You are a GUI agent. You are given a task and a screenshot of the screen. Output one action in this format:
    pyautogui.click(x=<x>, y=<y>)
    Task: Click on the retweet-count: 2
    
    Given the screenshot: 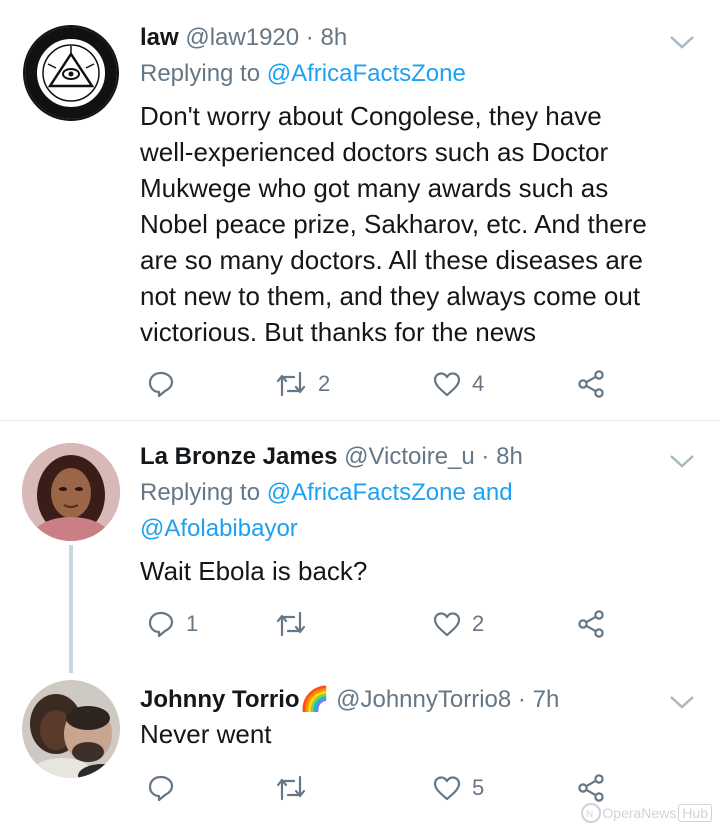 What is the action you would take?
    pyautogui.click(x=324, y=383)
    